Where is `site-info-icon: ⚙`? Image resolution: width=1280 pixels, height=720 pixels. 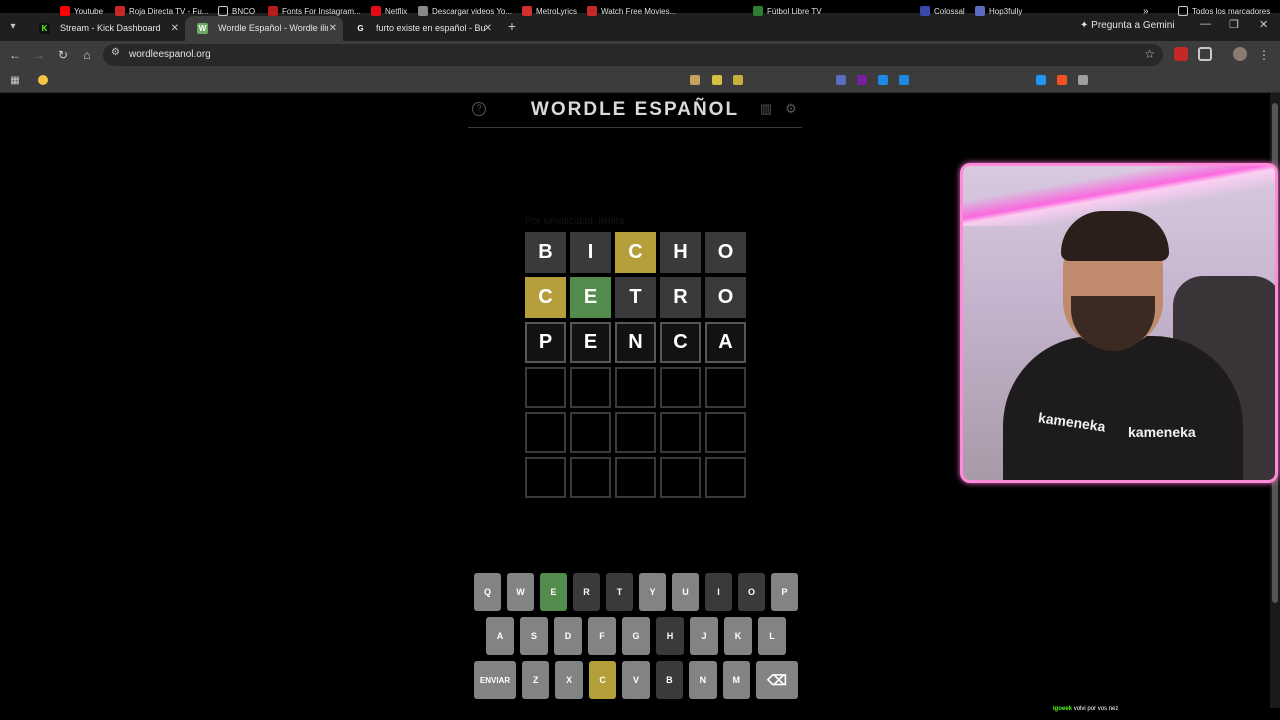 site-info-icon: ⚙ is located at coordinates (115, 52).